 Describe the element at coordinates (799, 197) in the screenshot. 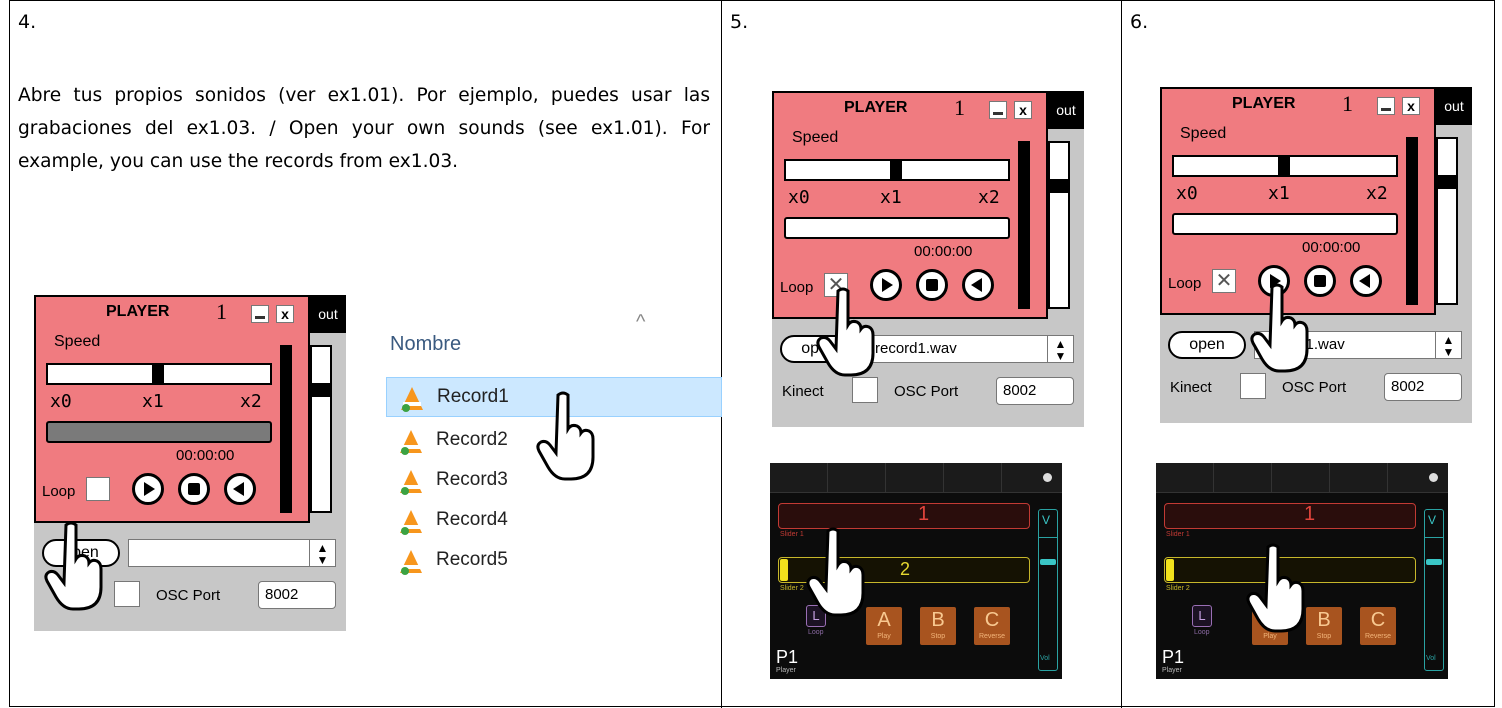

I see `speed-min-label: x0` at that location.